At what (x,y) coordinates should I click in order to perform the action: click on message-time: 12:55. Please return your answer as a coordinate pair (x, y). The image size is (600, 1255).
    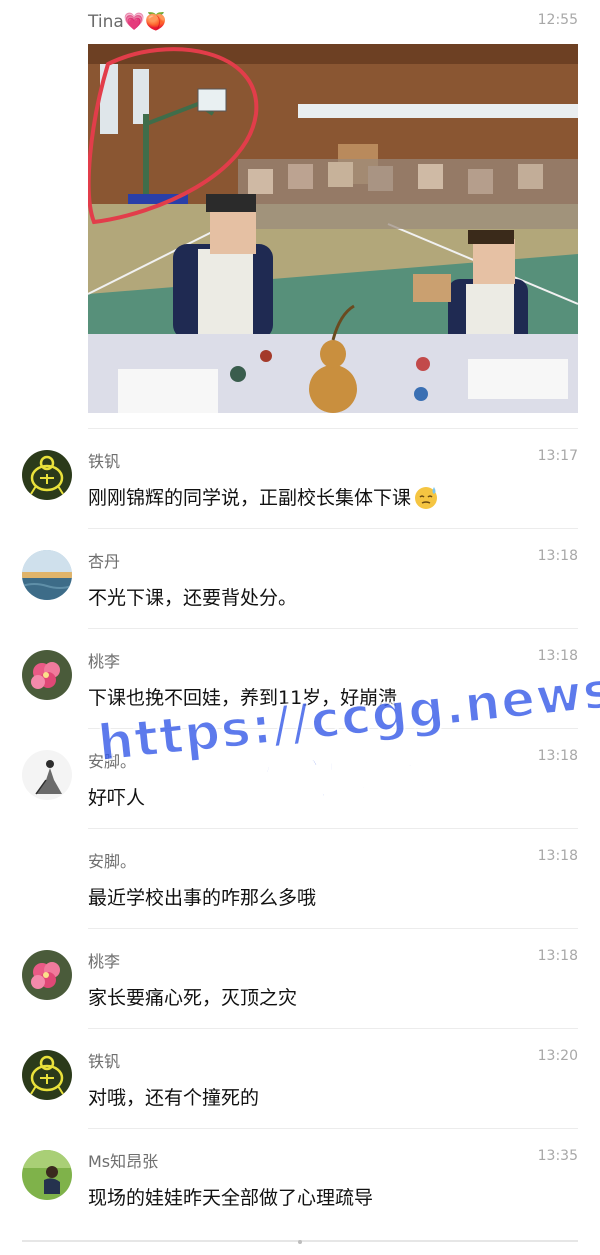
    Looking at the image, I should click on (557, 20).